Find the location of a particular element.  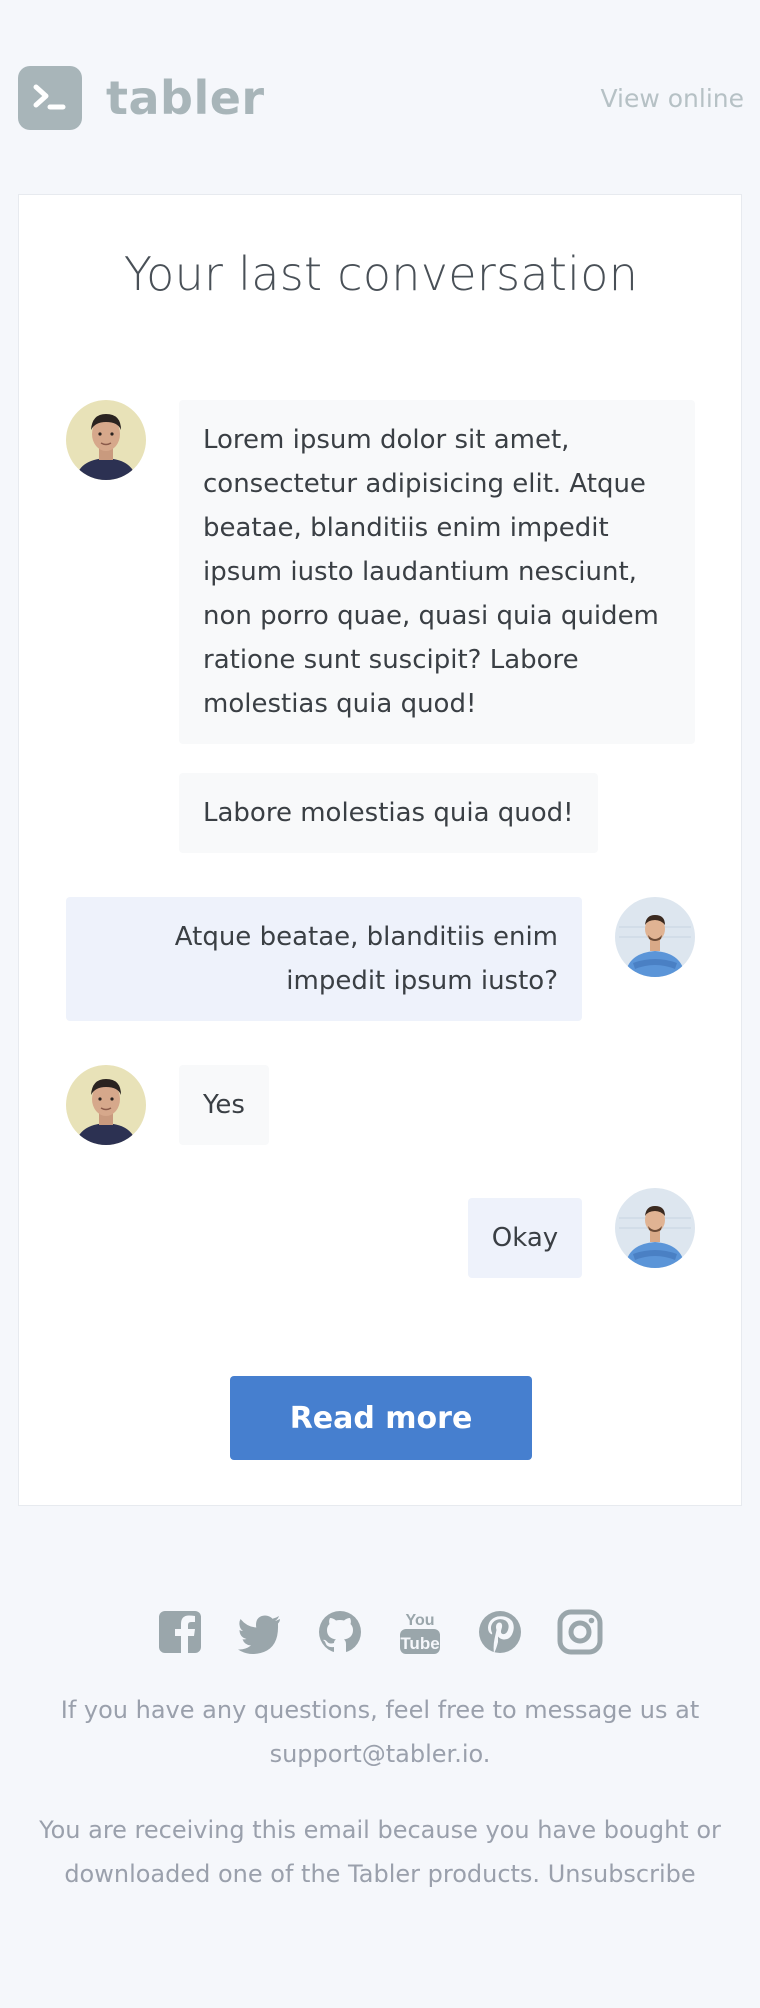

github-icon is located at coordinates (340, 1632).